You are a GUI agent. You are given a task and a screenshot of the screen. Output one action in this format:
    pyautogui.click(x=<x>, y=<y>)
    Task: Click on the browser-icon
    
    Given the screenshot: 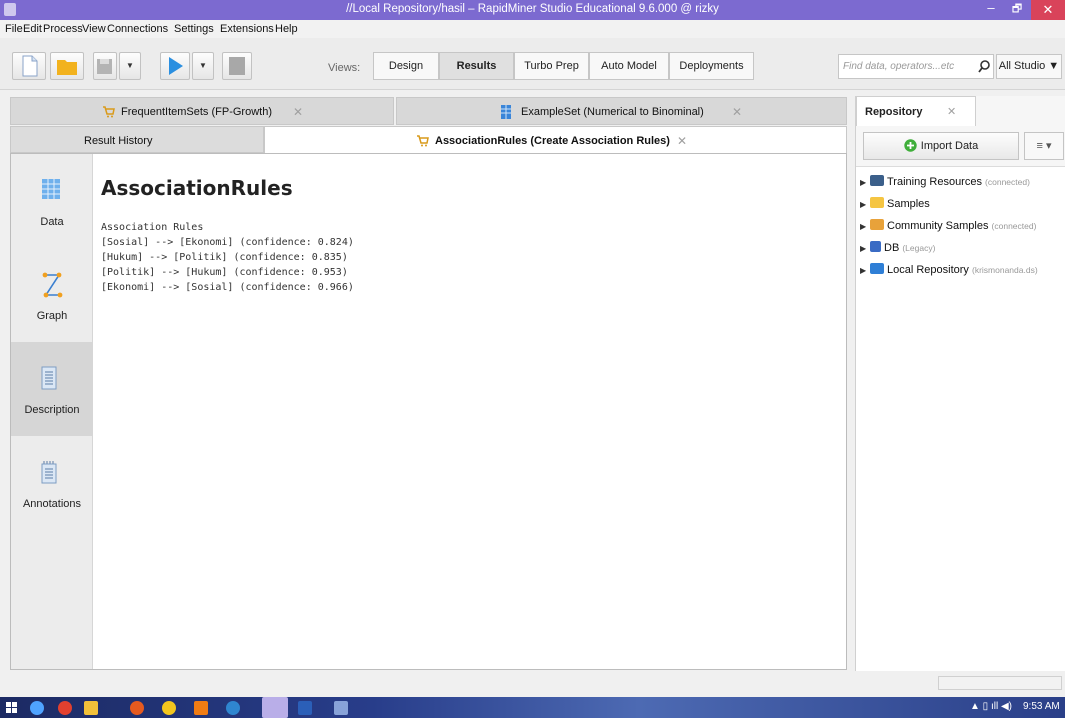 What is the action you would take?
    pyautogui.click(x=233, y=708)
    